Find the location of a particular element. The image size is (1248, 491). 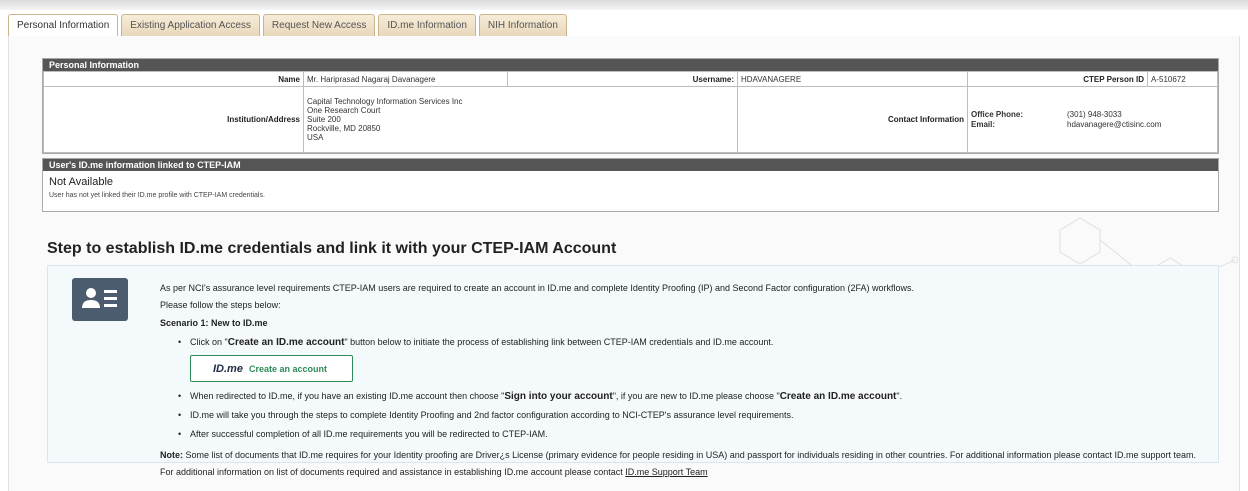

ctep-person-id-value: A-510672 is located at coordinates (1182, 79).